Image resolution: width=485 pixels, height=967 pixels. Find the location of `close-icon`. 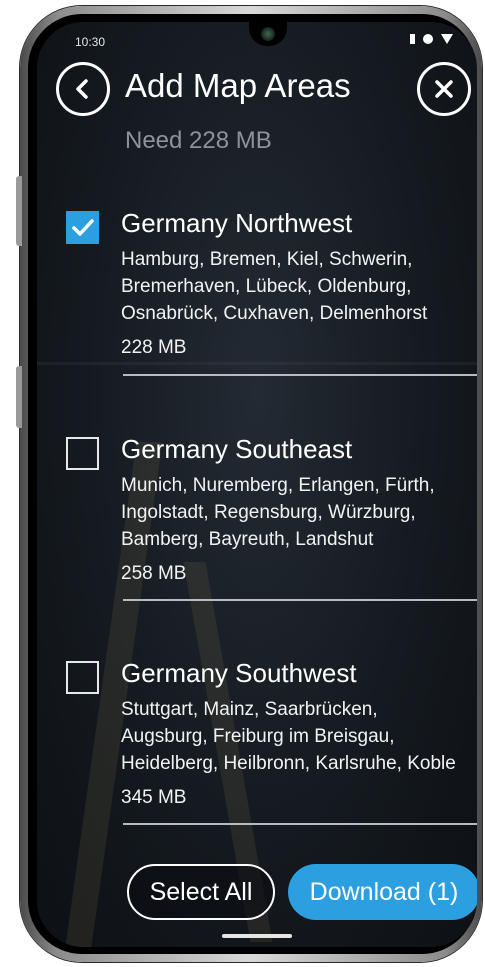

close-icon is located at coordinates (444, 89).